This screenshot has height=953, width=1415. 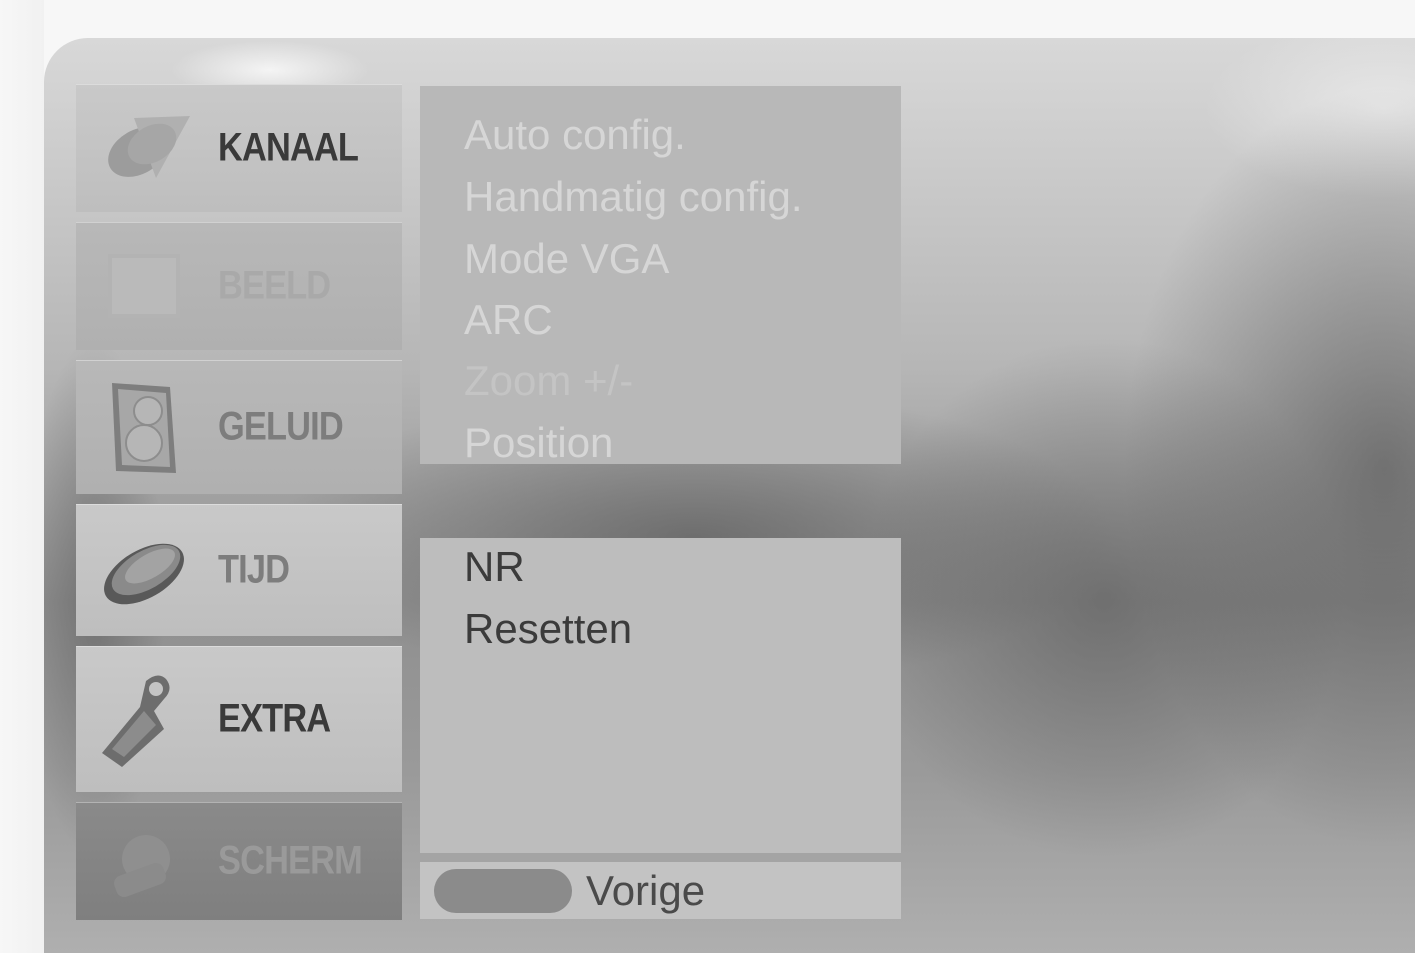 What do you see at coordinates (290, 860) in the screenshot?
I see `category-label: SCHERM` at bounding box center [290, 860].